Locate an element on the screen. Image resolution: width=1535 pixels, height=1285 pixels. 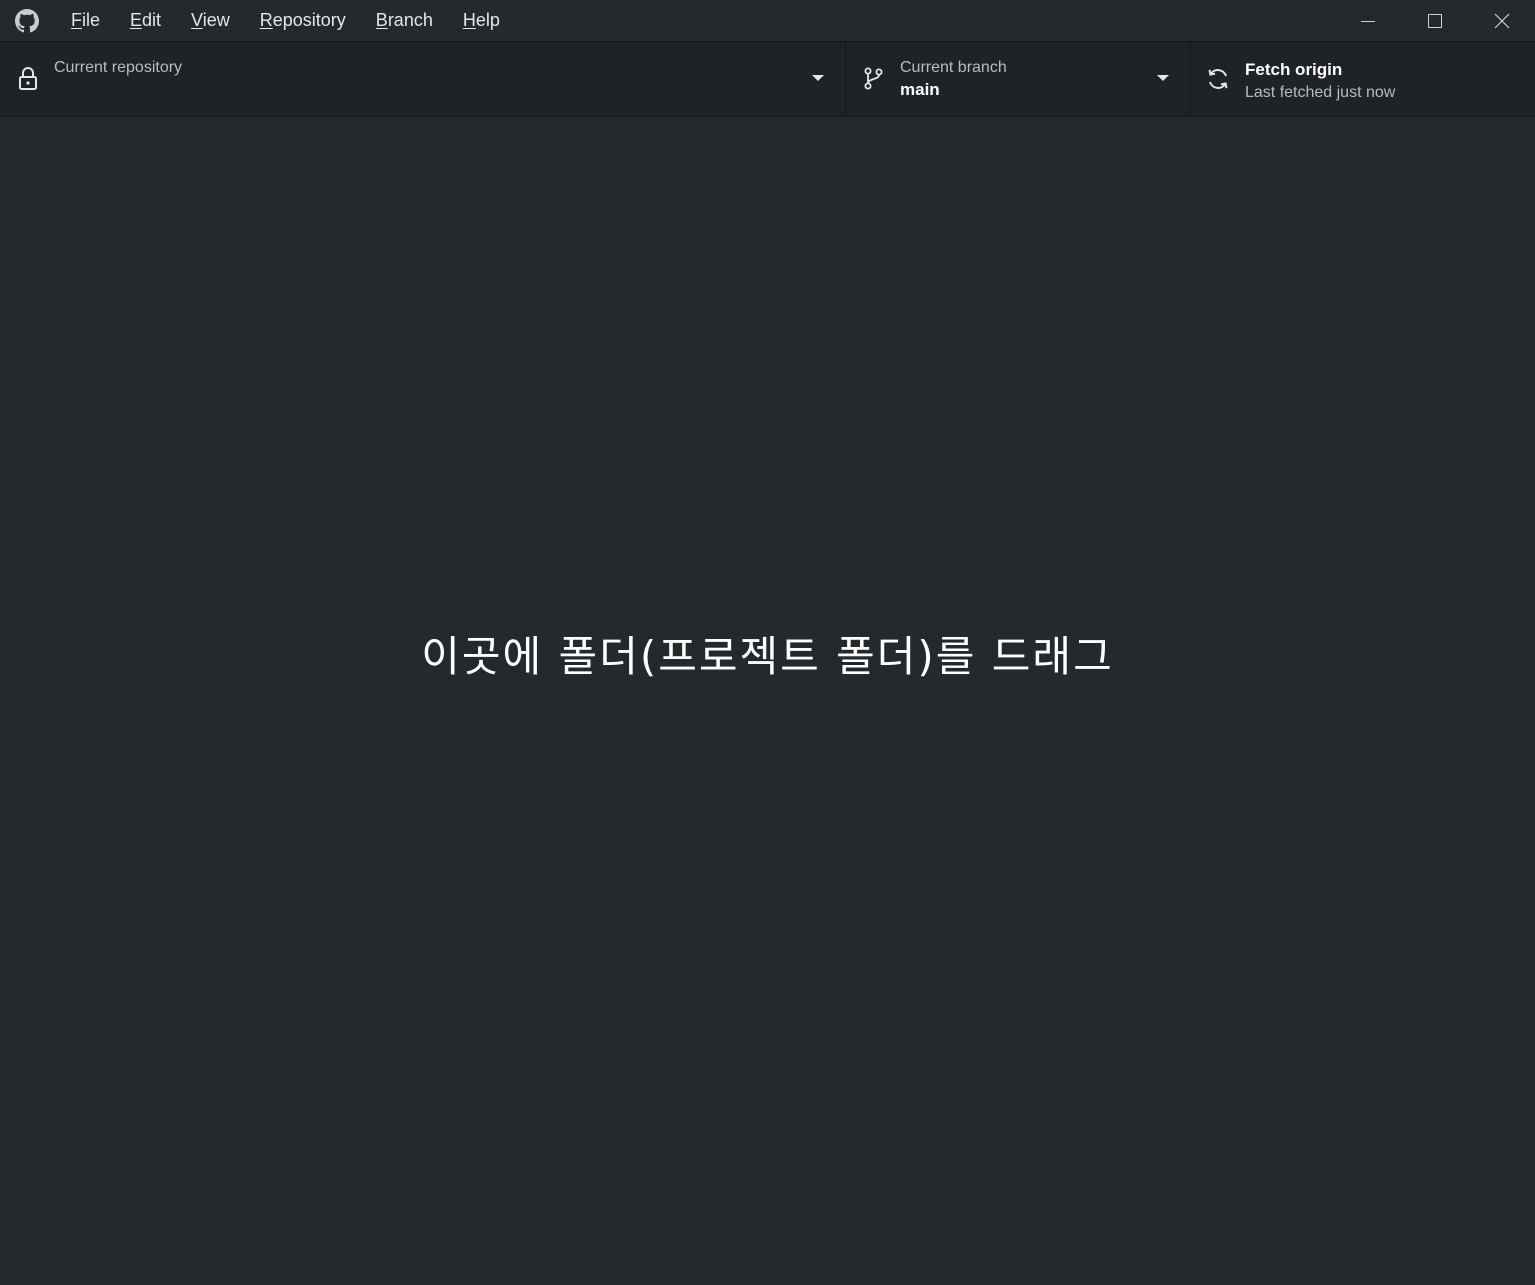
menu-repository: Repository is located at coordinates (303, 20).